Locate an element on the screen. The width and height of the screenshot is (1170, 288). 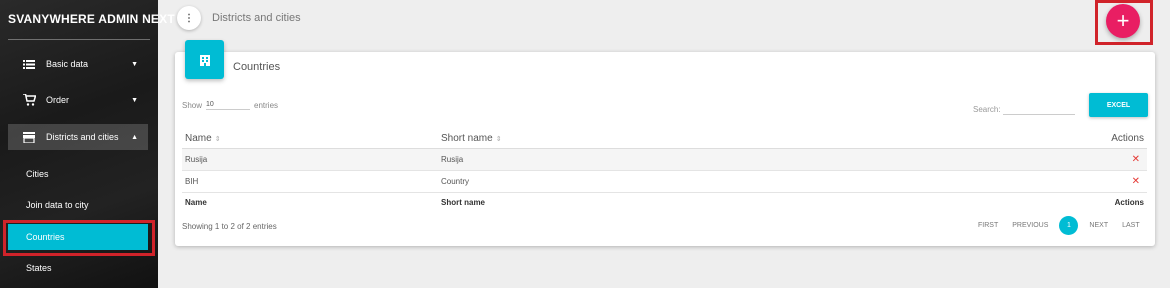
table-info: Showing 1 to 2 of 2 entries is located at coordinates (229, 226).